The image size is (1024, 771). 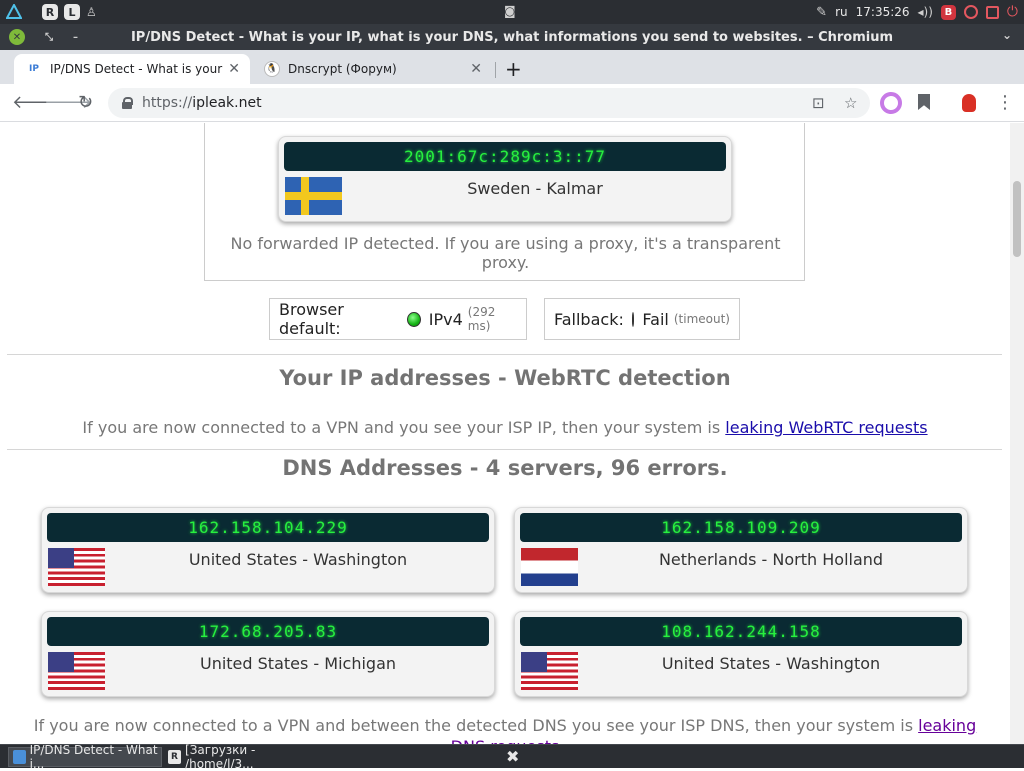 I want to click on browser-default-value: IPv4, so click(x=445, y=319).